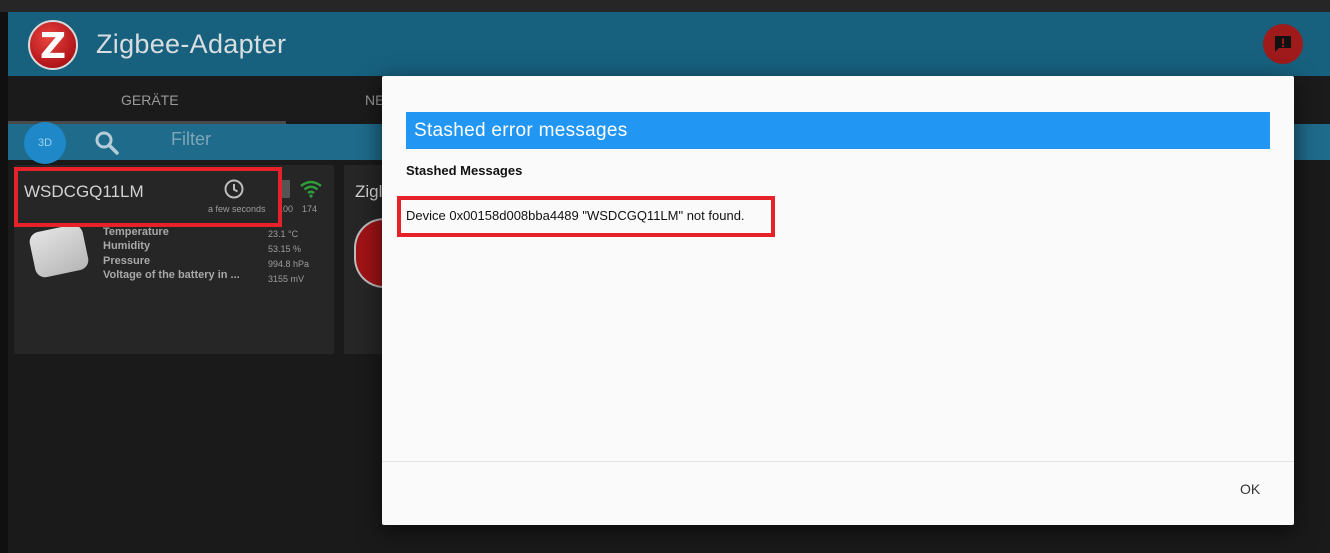  Describe the element at coordinates (136, 232) in the screenshot. I see `property-label: Temperature` at that location.